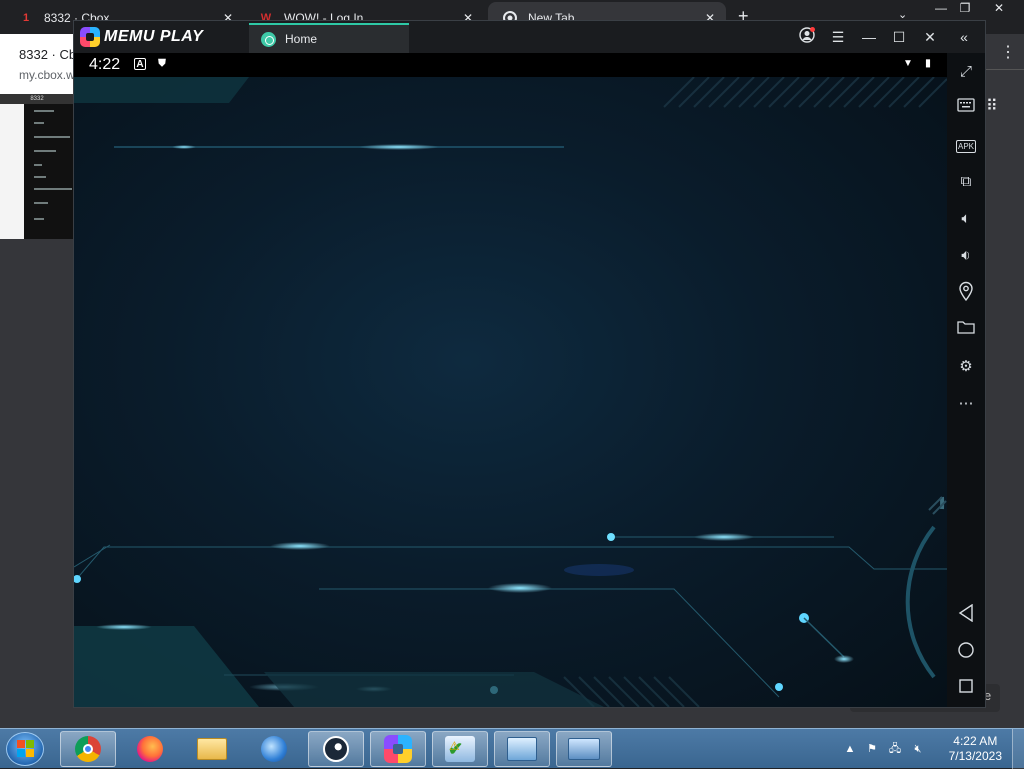 The height and width of the screenshot is (769, 1024). What do you see at coordinates (329, 38) in the screenshot?
I see `tab-home: Home` at bounding box center [329, 38].